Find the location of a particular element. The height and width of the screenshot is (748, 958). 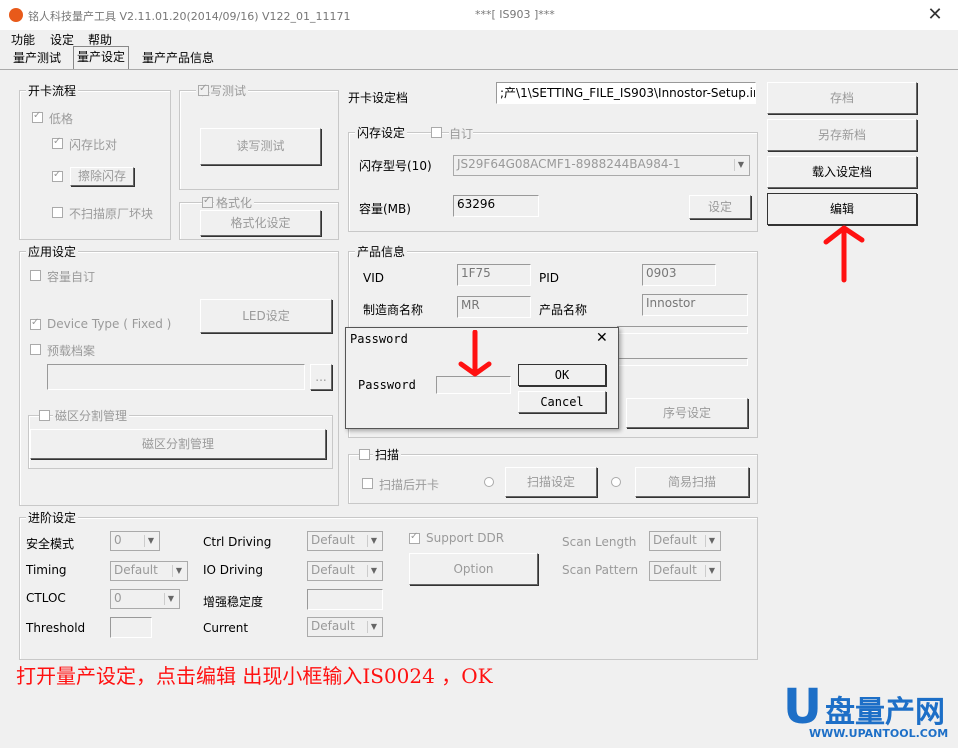

timing-select: Default ▼ is located at coordinates (149, 571).